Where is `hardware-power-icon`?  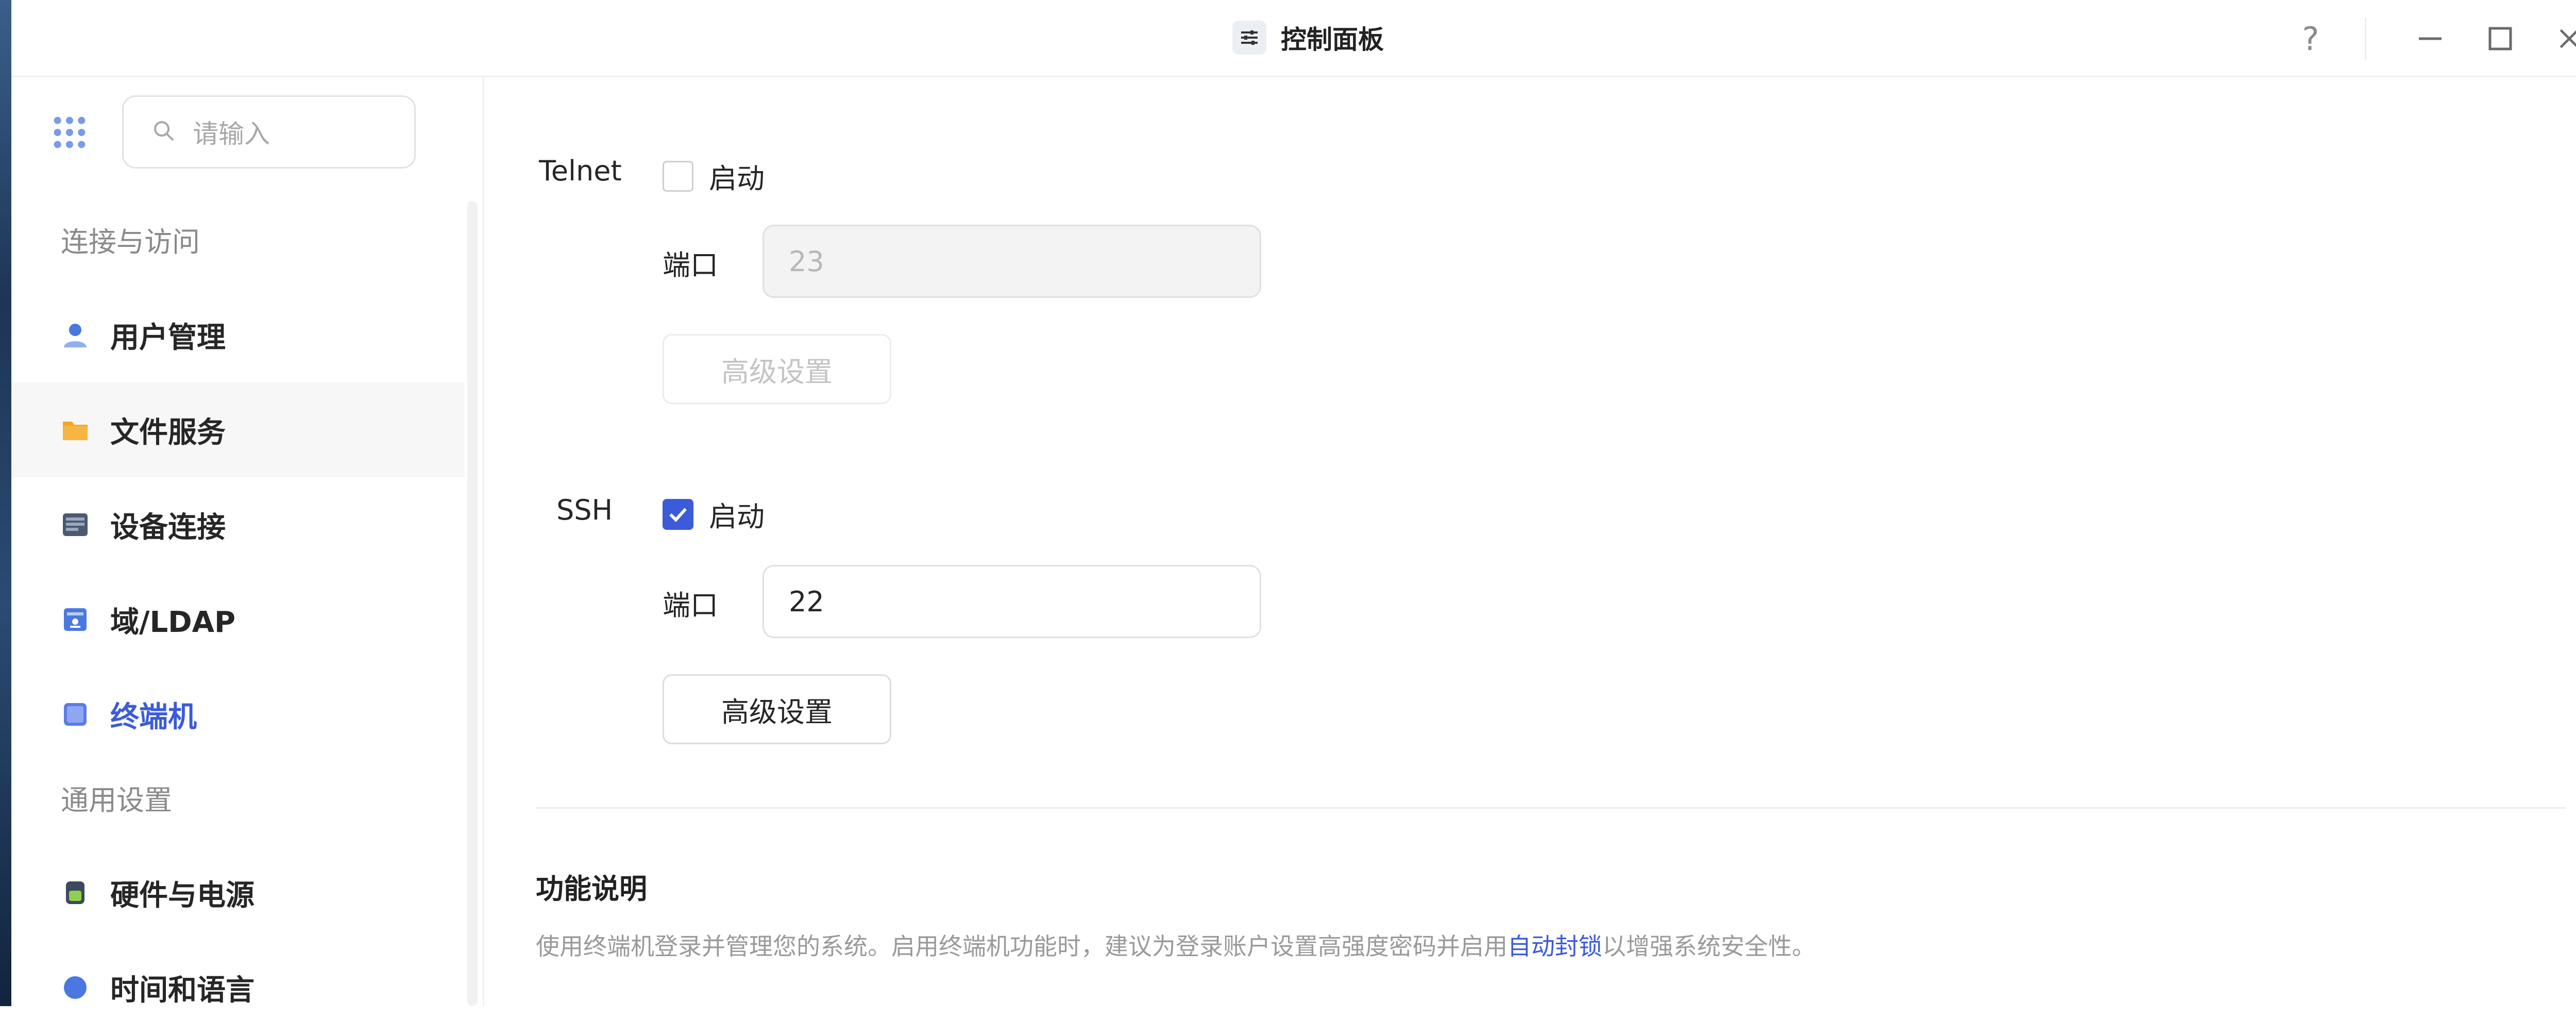 hardware-power-icon is located at coordinates (75, 892).